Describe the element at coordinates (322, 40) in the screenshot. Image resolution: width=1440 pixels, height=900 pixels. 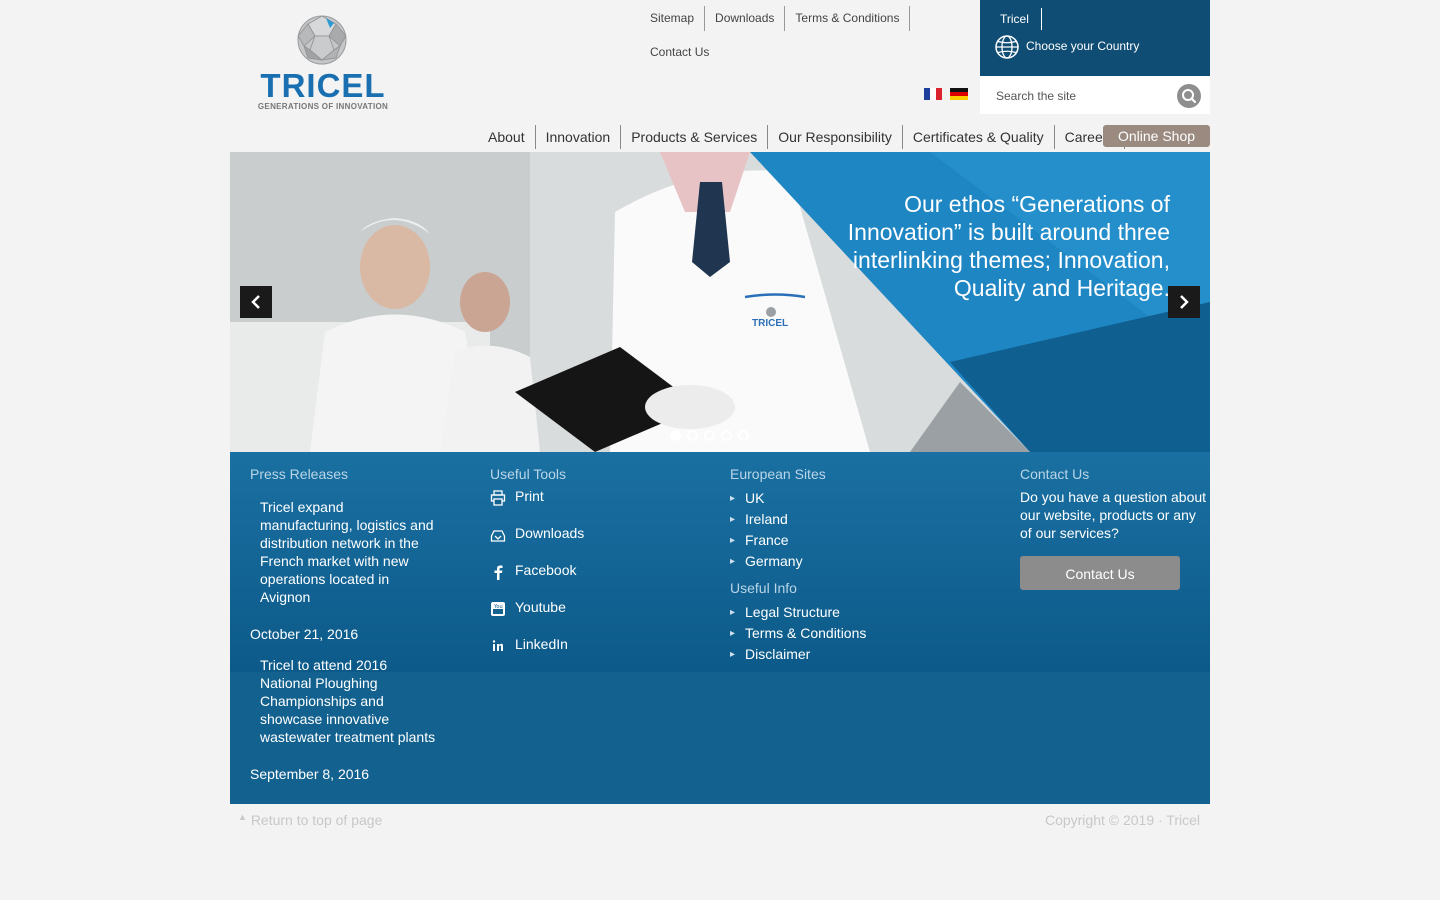
I see `globe-logo-icon` at that location.